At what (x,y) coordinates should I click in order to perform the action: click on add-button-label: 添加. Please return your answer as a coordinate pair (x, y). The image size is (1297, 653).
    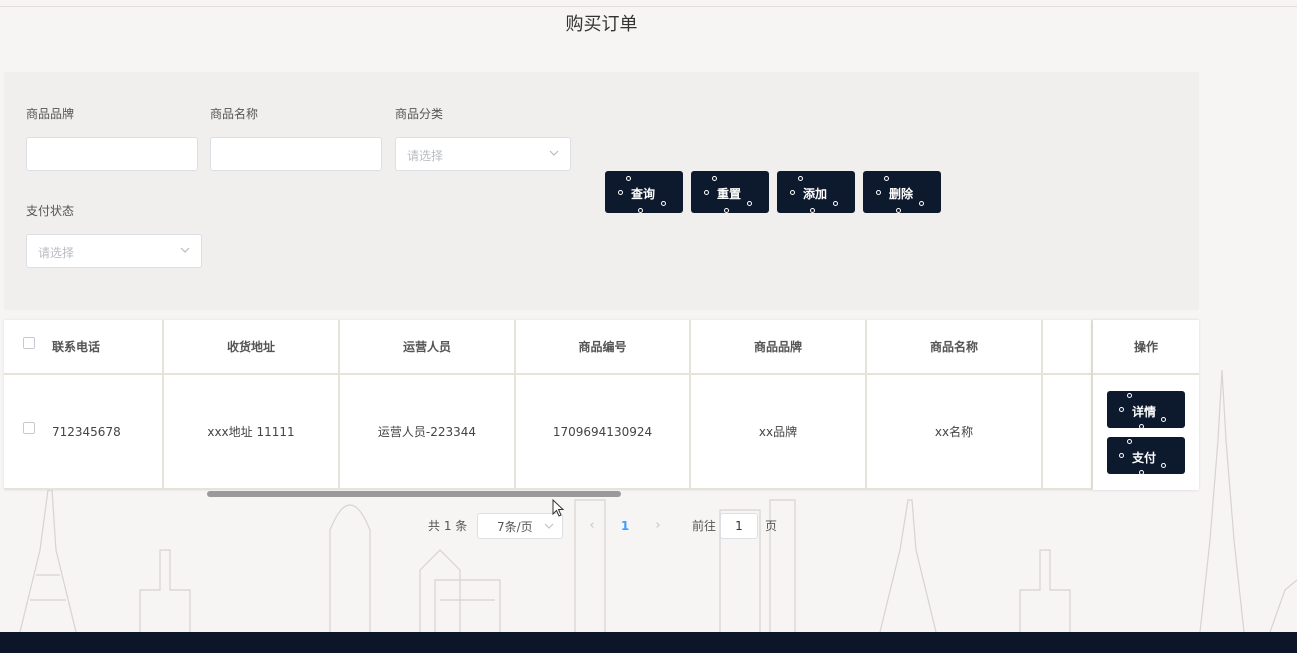
    Looking at the image, I should click on (815, 194).